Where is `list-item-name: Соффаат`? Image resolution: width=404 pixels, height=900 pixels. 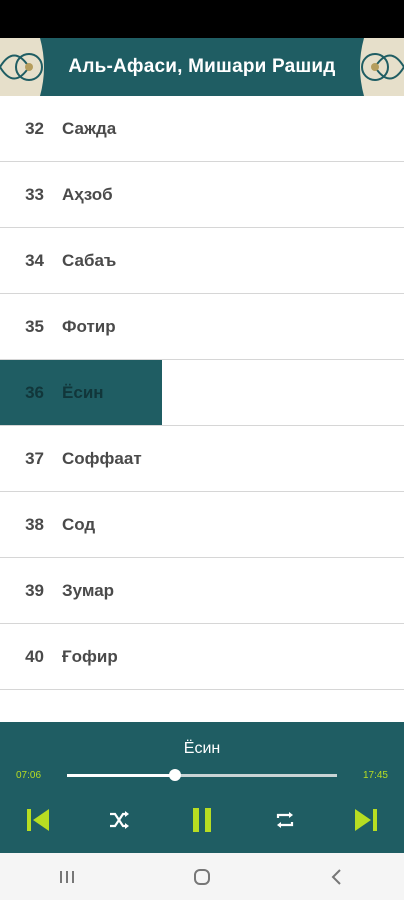
list-item-name: Соффаат is located at coordinates (102, 458).